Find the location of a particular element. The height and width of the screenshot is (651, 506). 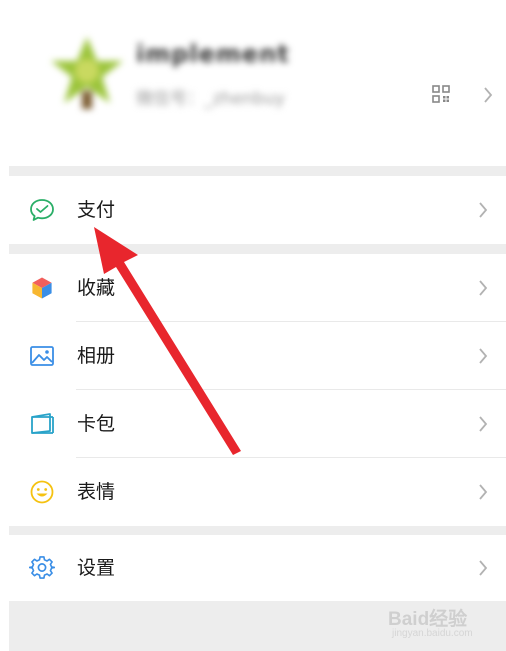

watermark-sub: jingyan.baidu.com is located at coordinates (432, 633).